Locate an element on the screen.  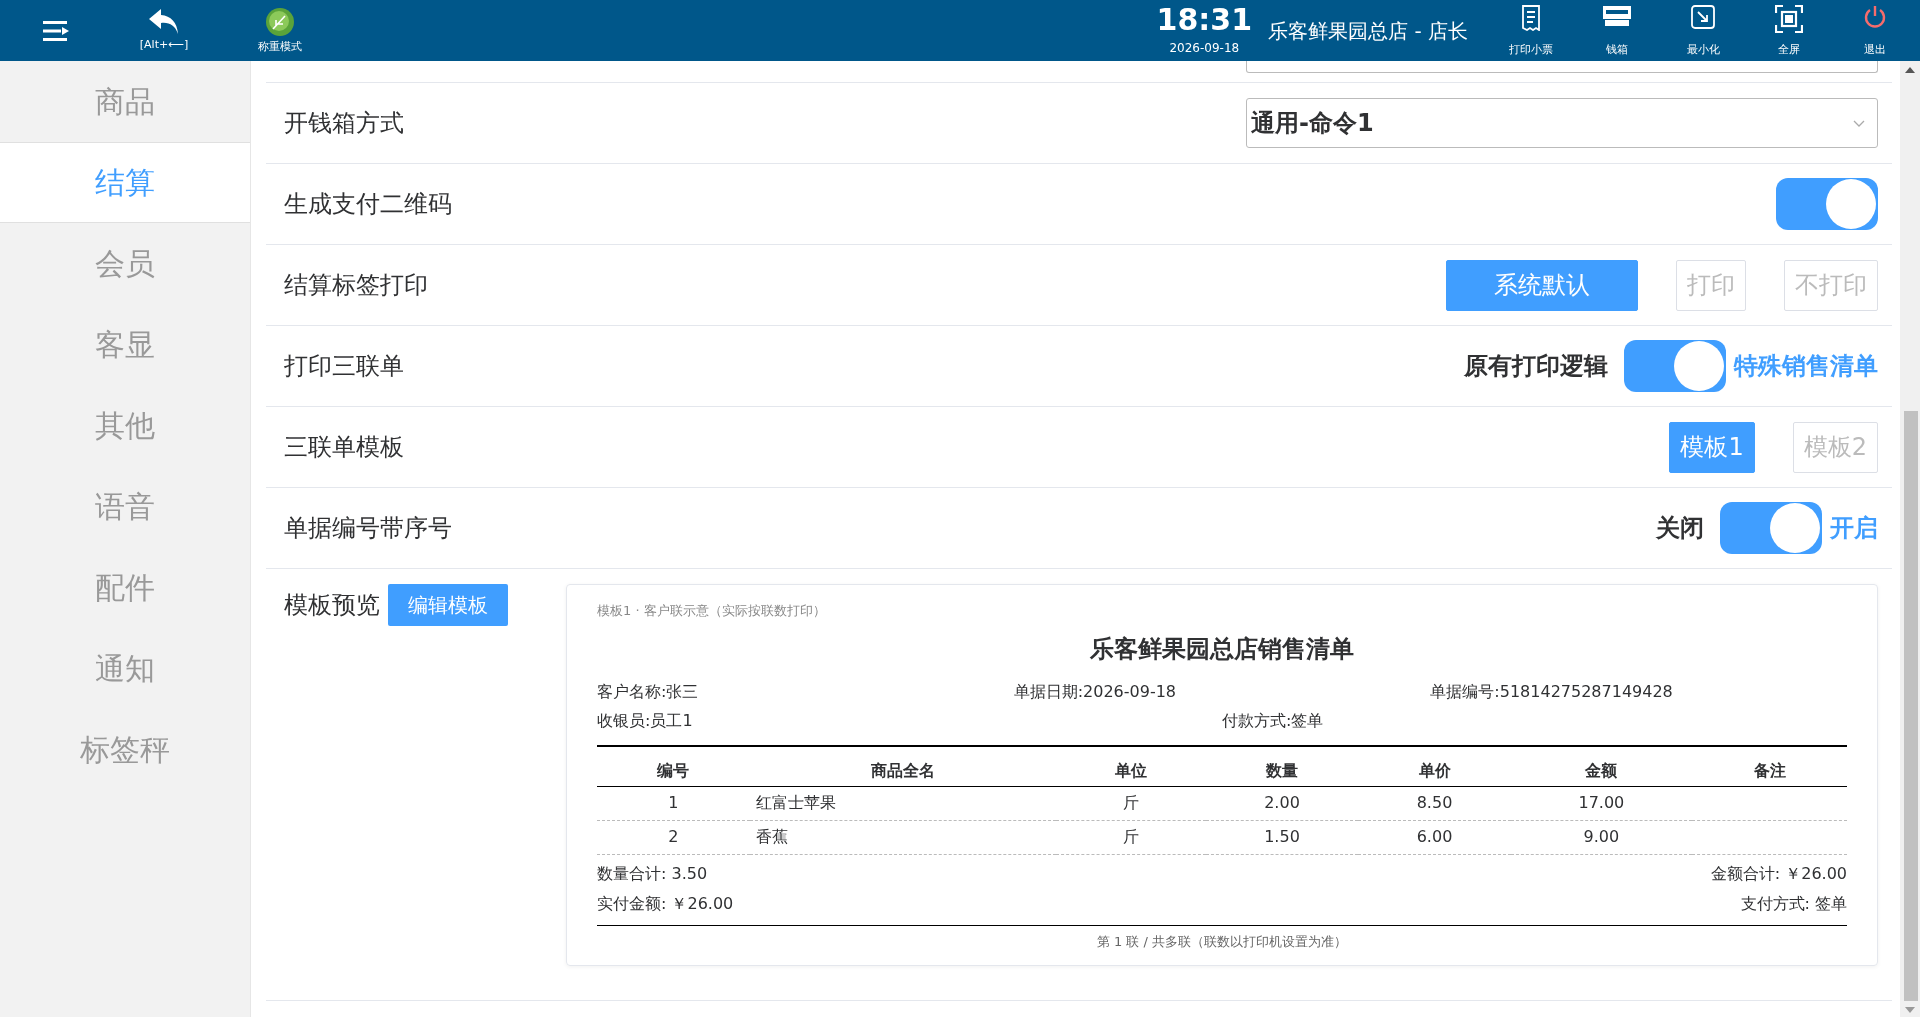
receipt-note: 模板1 · 客户联示意（实际按联数打印） is located at coordinates (712, 611).